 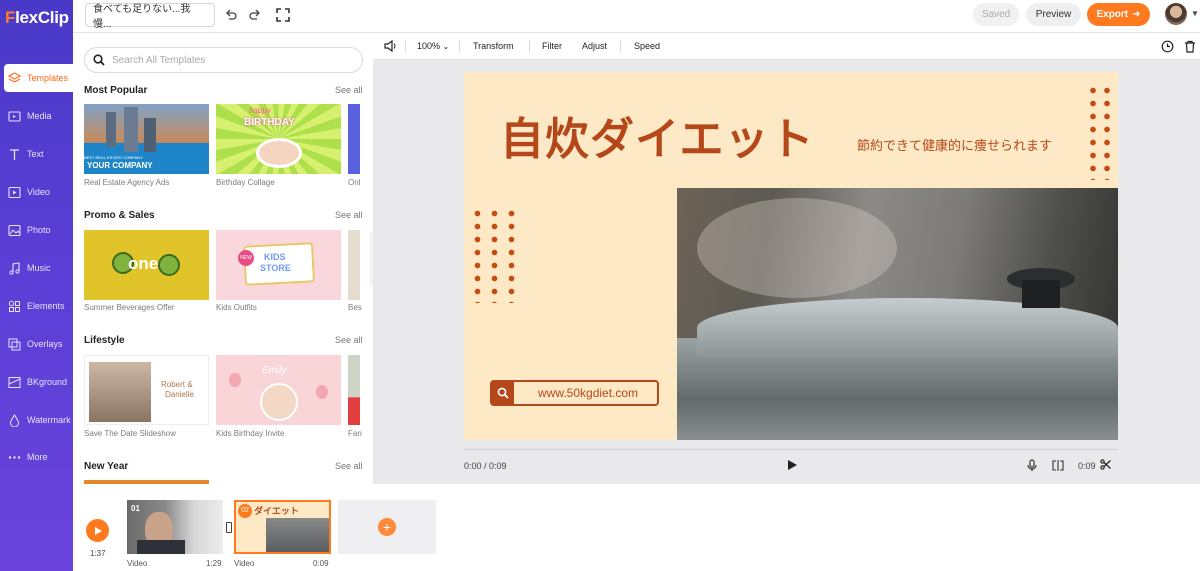 I want to click on thumb-text: BIRTHDAY, so click(x=269, y=122).